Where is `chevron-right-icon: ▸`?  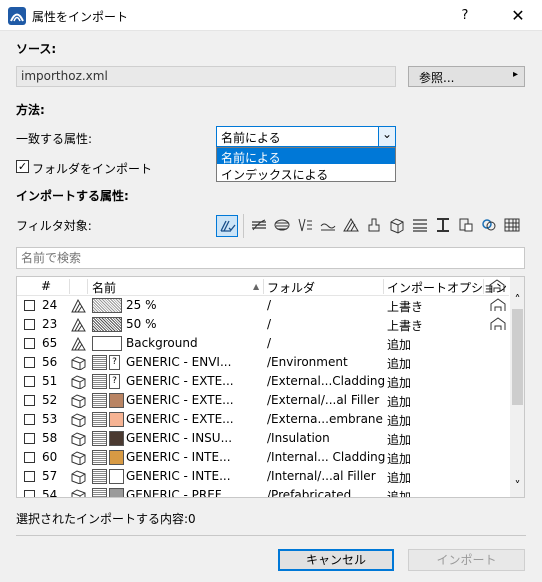 chevron-right-icon: ▸ is located at coordinates (515, 74).